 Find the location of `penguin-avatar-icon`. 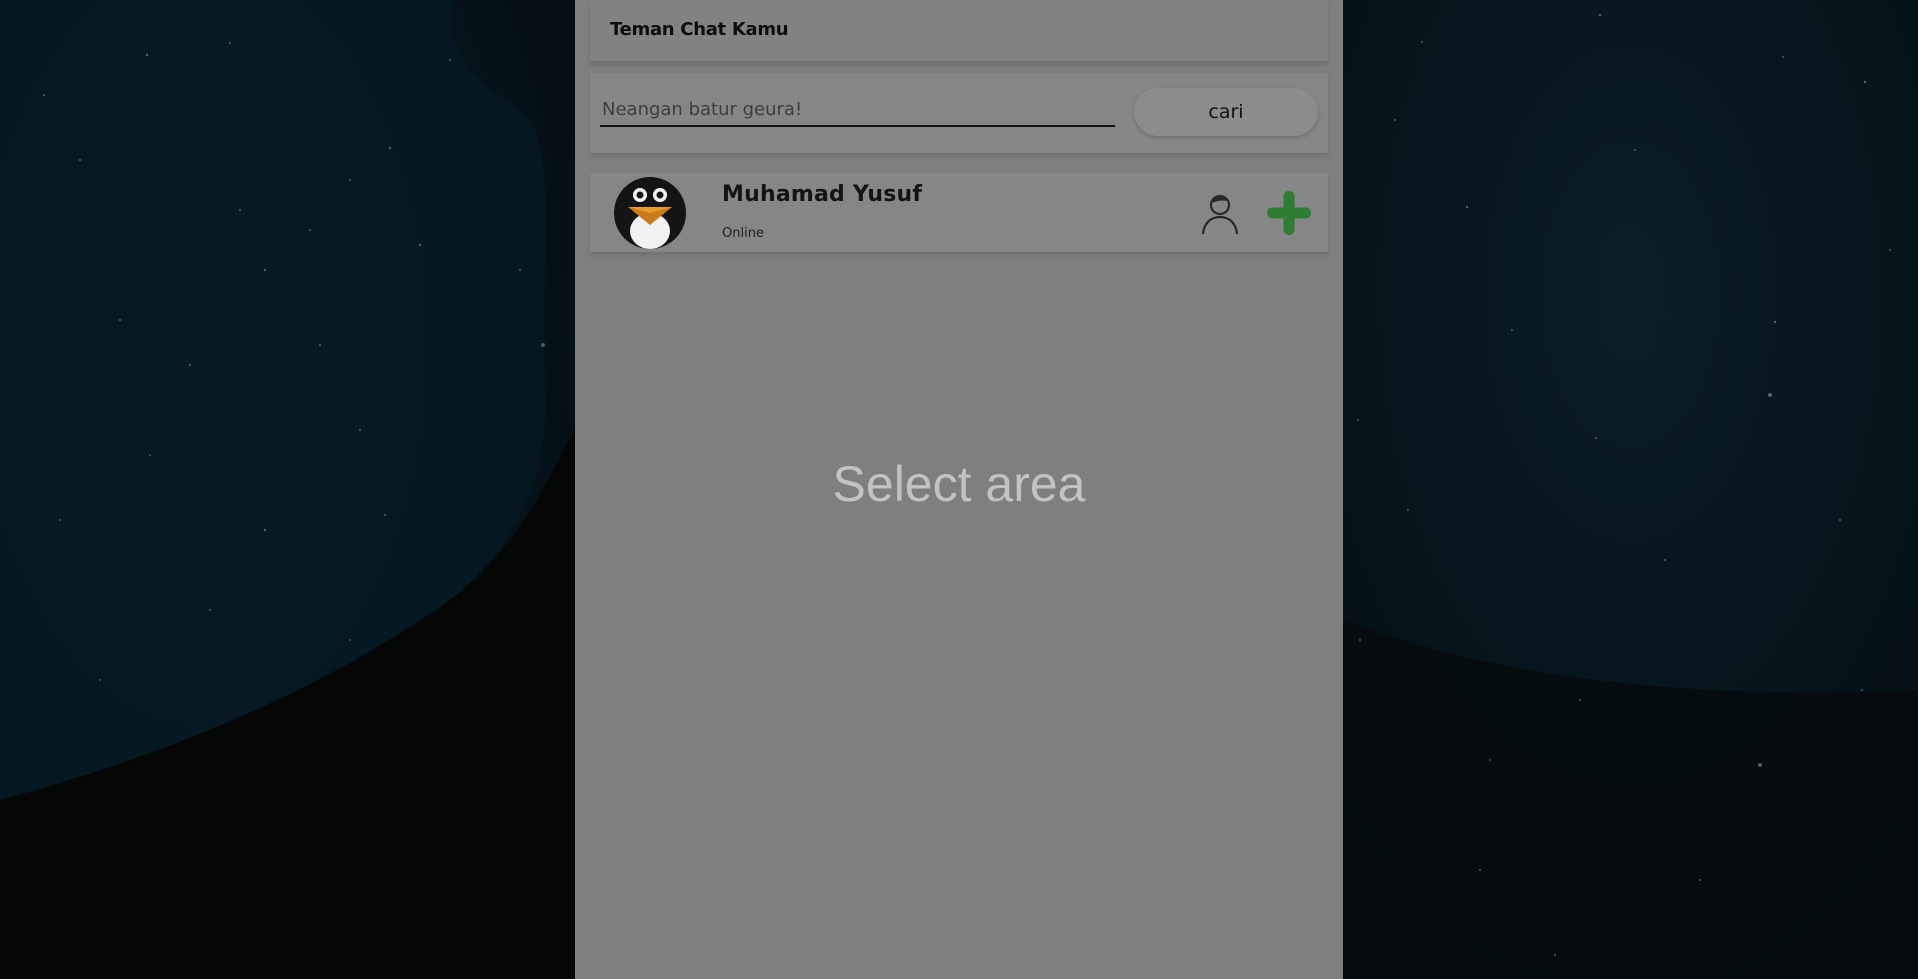

penguin-avatar-icon is located at coordinates (650, 213).